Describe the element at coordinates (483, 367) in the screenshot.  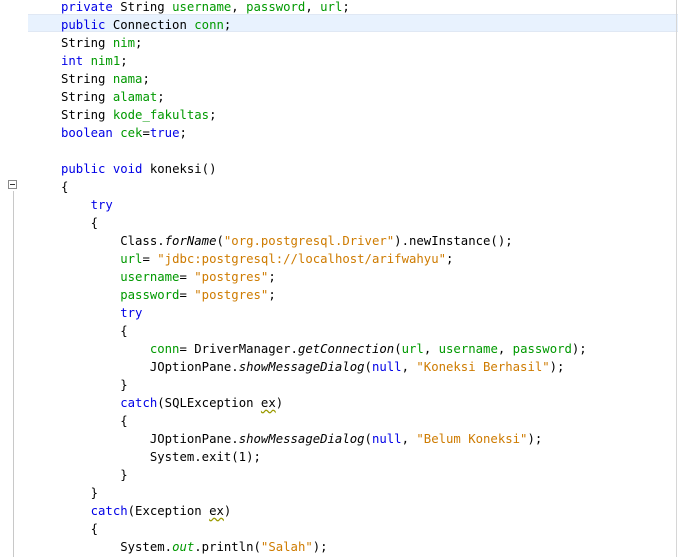
I see `code-token: "Koneksi Berhasil"` at that location.